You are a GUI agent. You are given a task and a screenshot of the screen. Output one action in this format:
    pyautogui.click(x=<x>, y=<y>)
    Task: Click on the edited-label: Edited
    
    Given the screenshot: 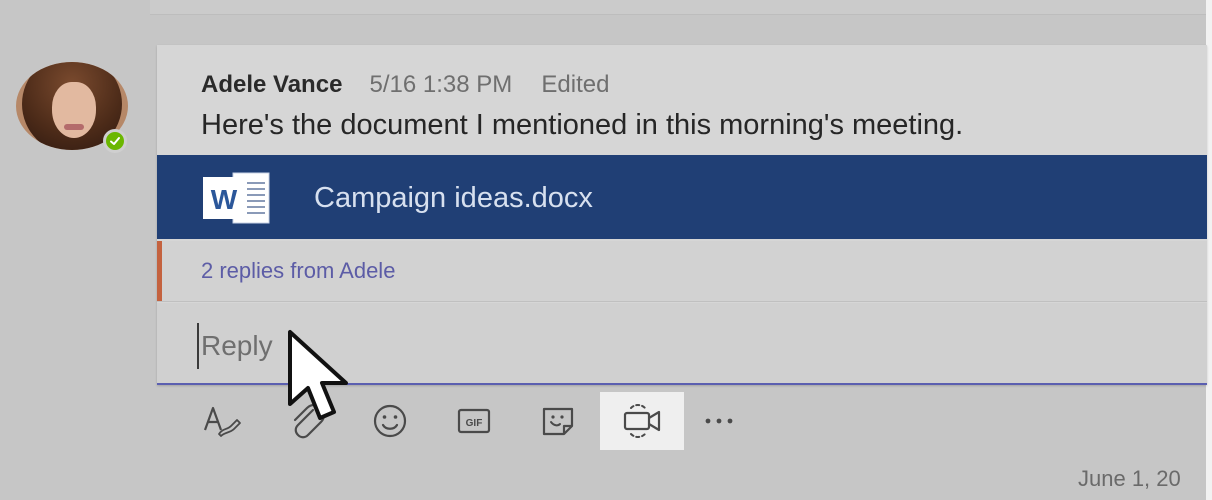 What is the action you would take?
    pyautogui.click(x=575, y=84)
    